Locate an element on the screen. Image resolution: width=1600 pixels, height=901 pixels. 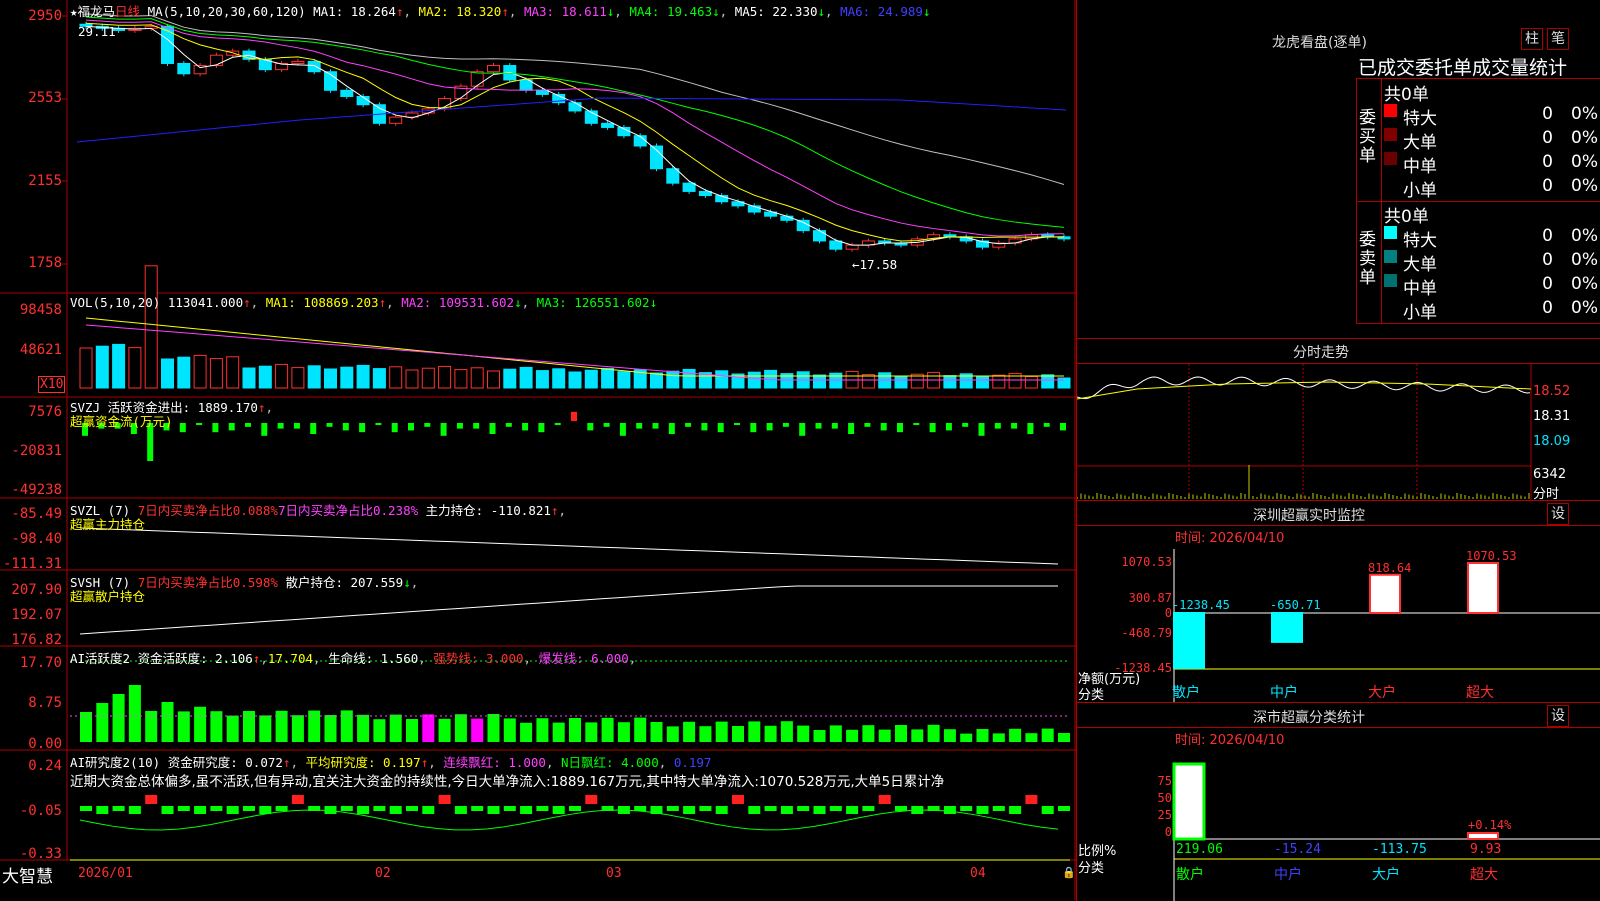
fenshi-panel: 分时走势 18.52 18.31 18.09 6342 分时 is located at coordinates (1338, 420).